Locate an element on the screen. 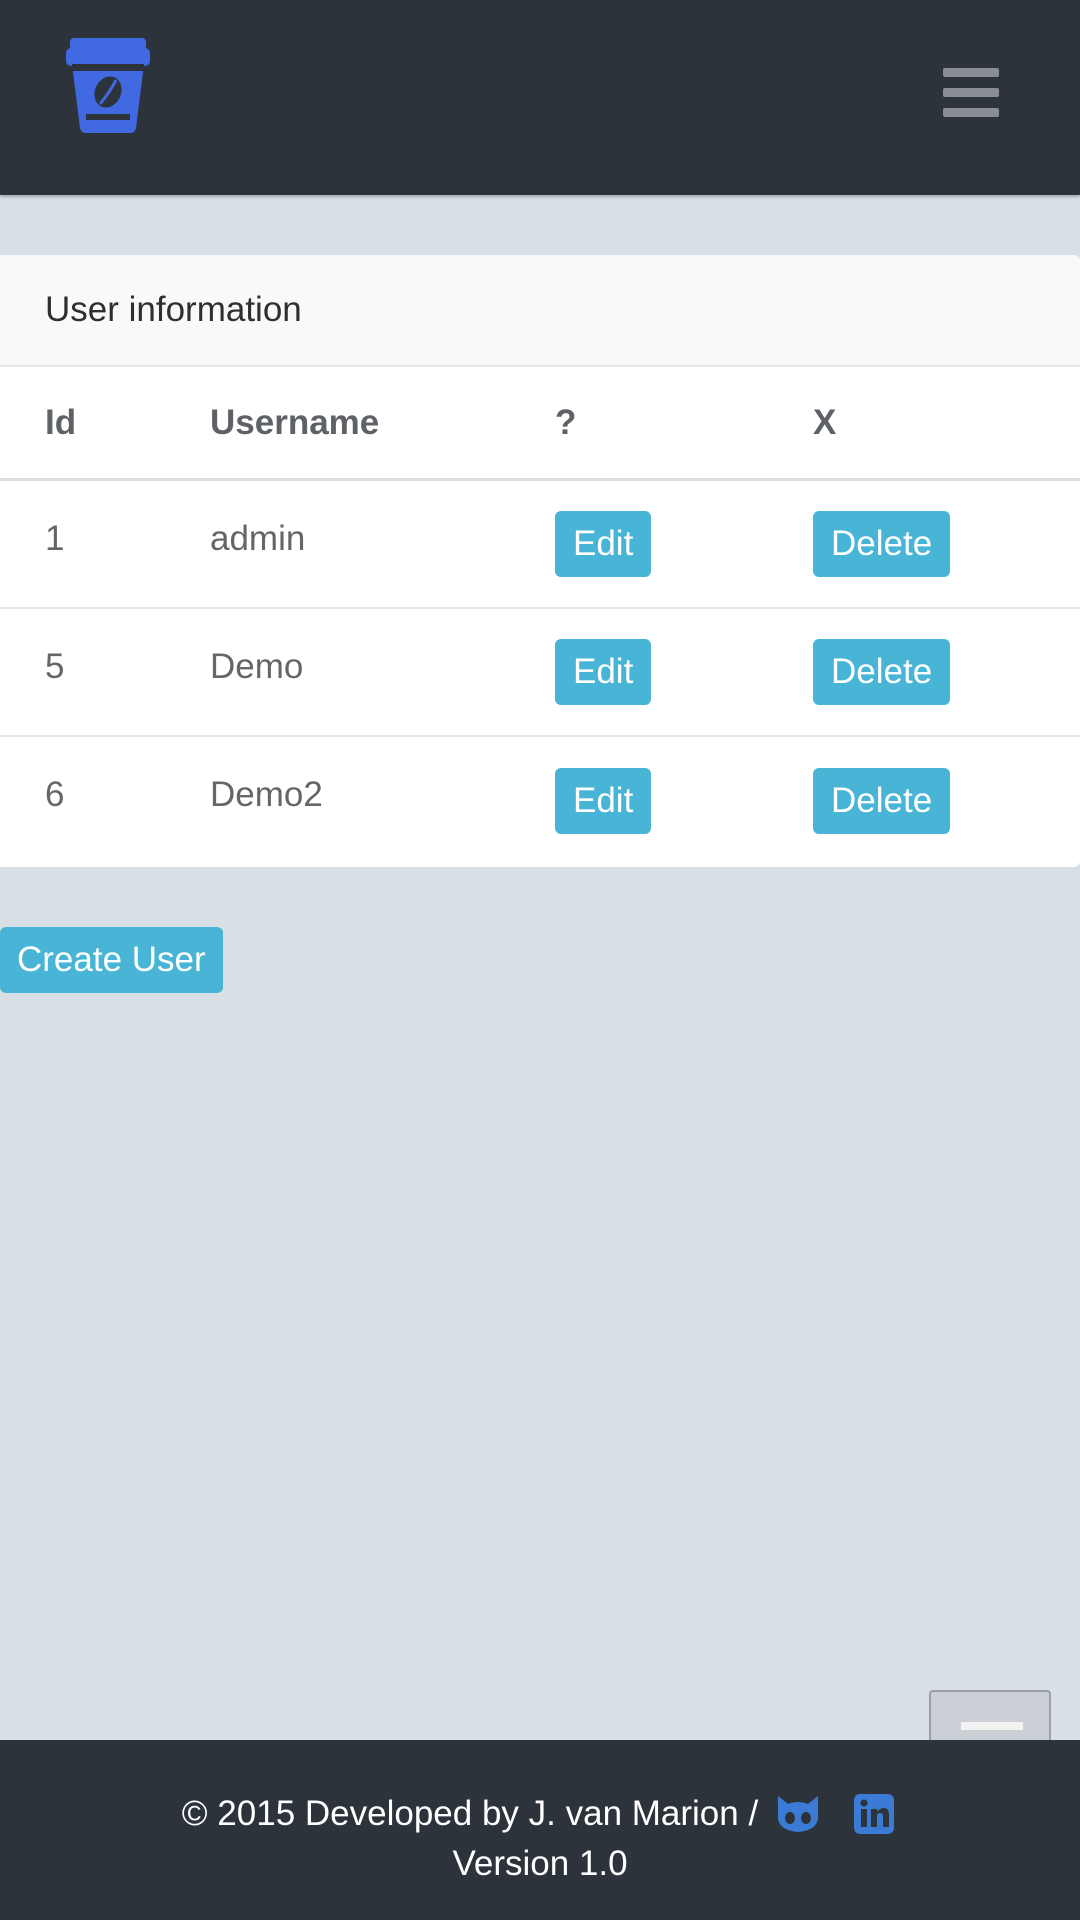 Image resolution: width=1080 pixels, height=1920 pixels. linkedin-icon is located at coordinates (874, 1814).